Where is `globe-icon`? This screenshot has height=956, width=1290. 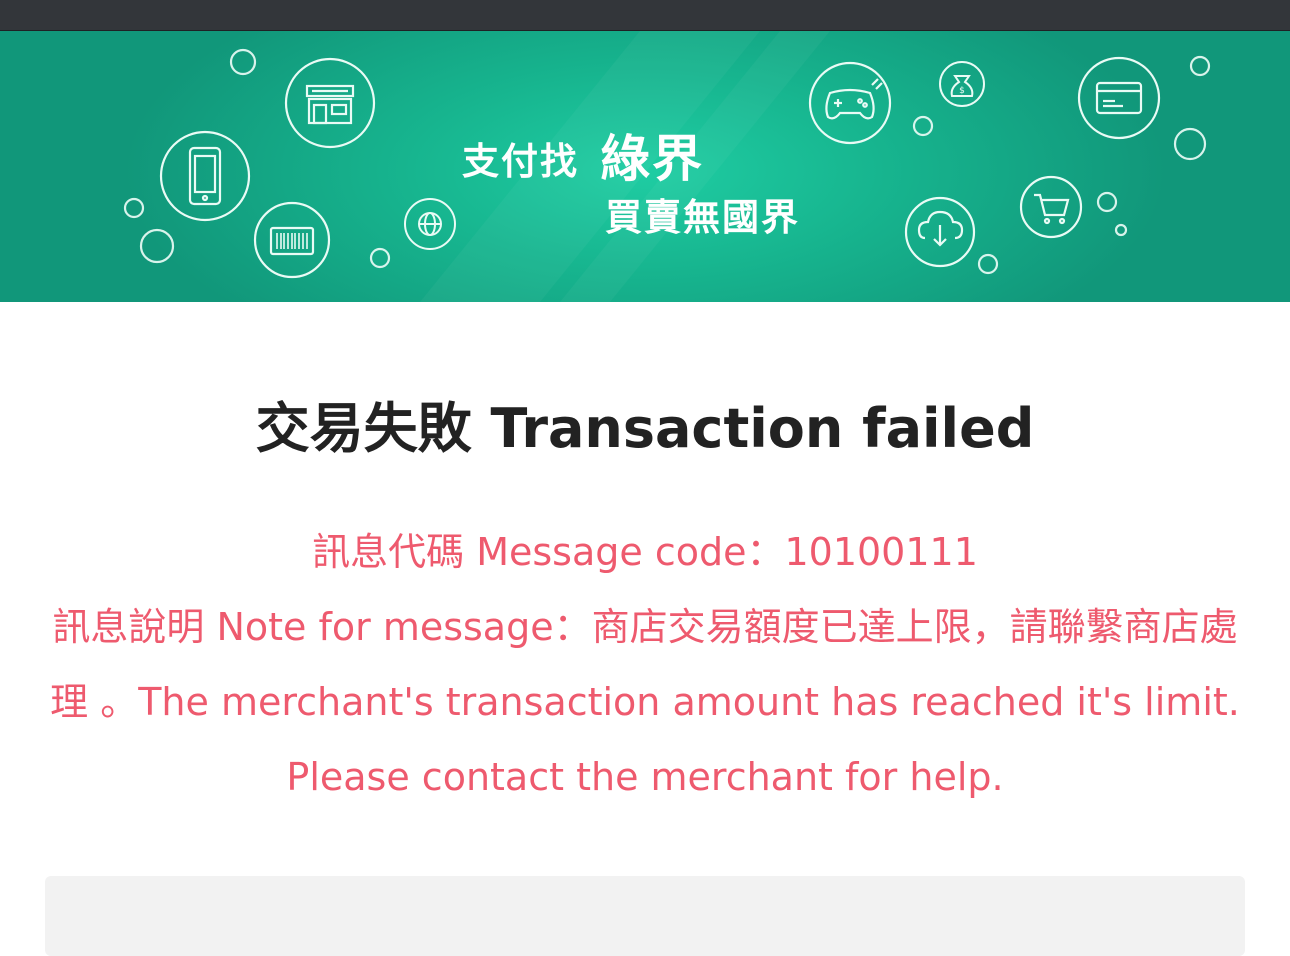
globe-icon is located at coordinates (430, 224).